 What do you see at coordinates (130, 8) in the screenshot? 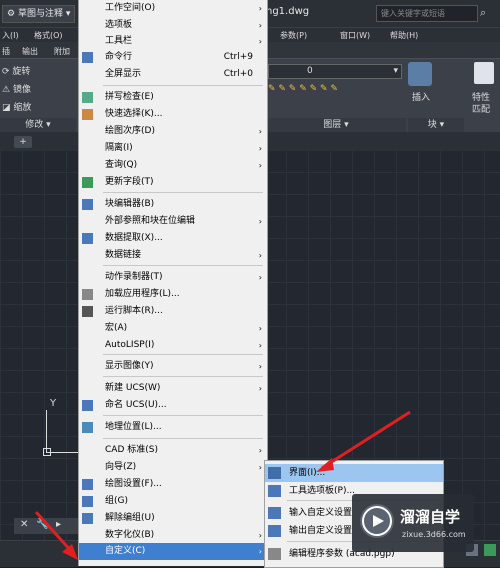
I see `menu-item-label: 工作空间(O)` at bounding box center [130, 8].